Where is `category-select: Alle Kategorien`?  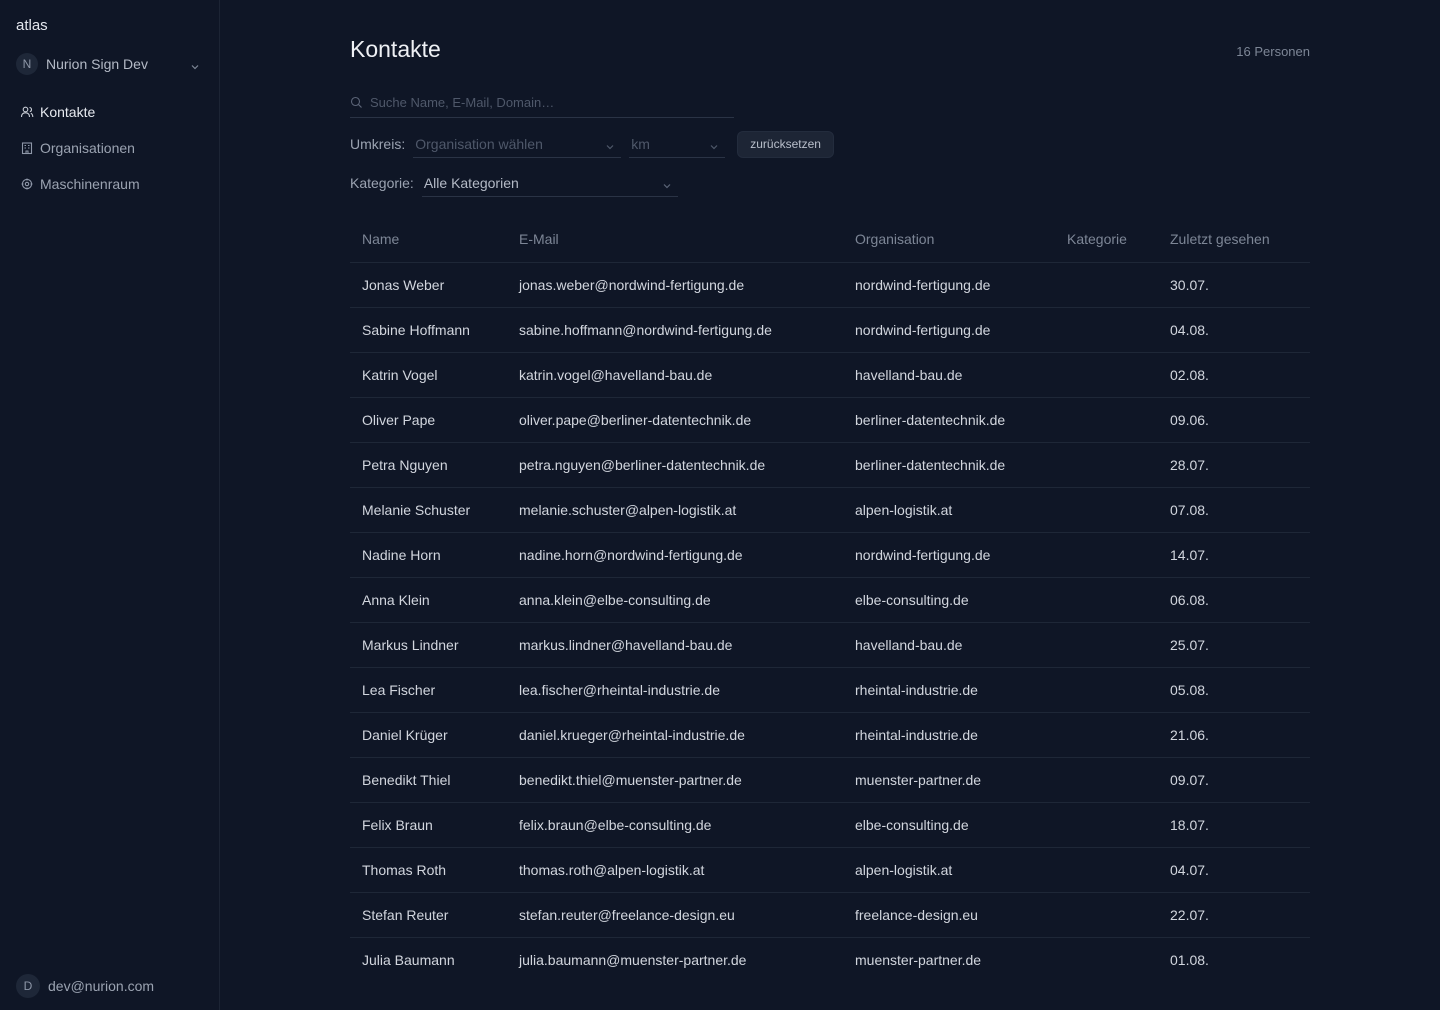 category-select: Alle Kategorien is located at coordinates (549, 183).